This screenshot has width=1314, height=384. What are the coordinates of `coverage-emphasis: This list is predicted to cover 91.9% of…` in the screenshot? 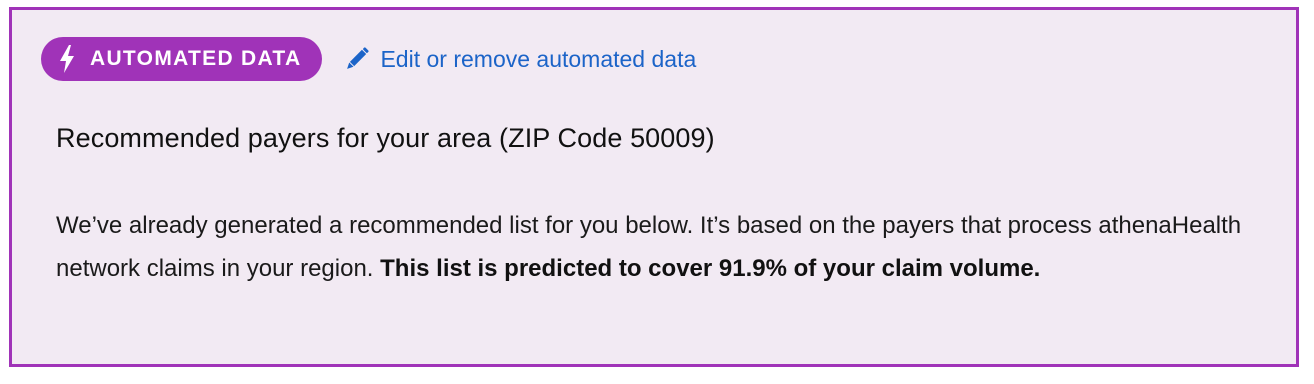 It's located at (710, 268).